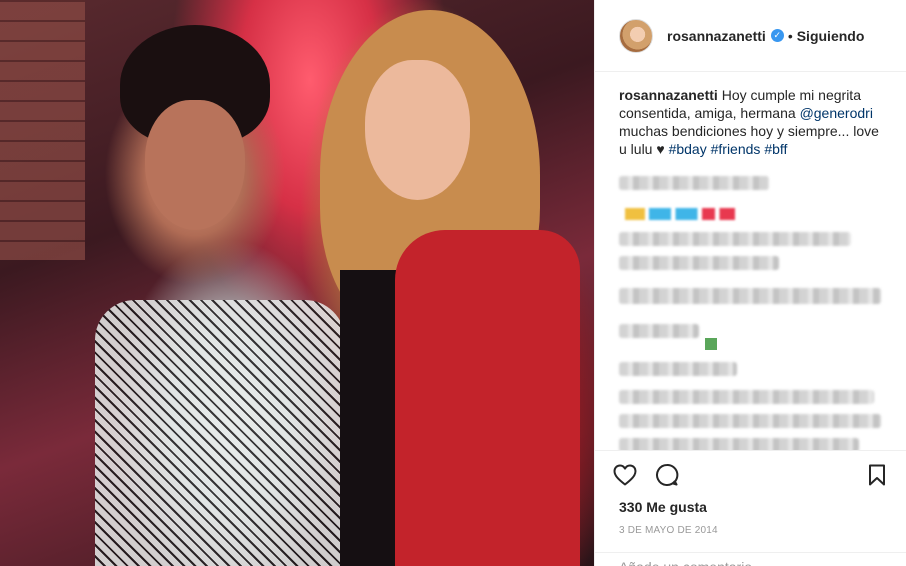 The height and width of the screenshot is (566, 906). What do you see at coordinates (877, 475) in the screenshot?
I see `bookmark-icon` at bounding box center [877, 475].